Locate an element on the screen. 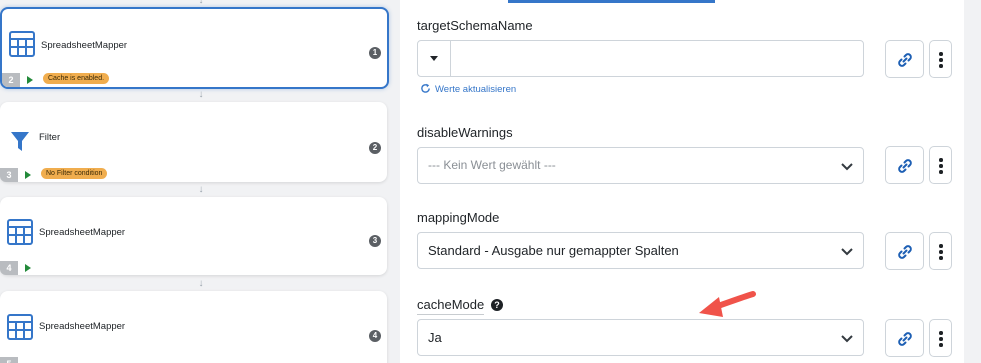 The image size is (981, 363). target-schema-name-input is located at coordinates (657, 58).